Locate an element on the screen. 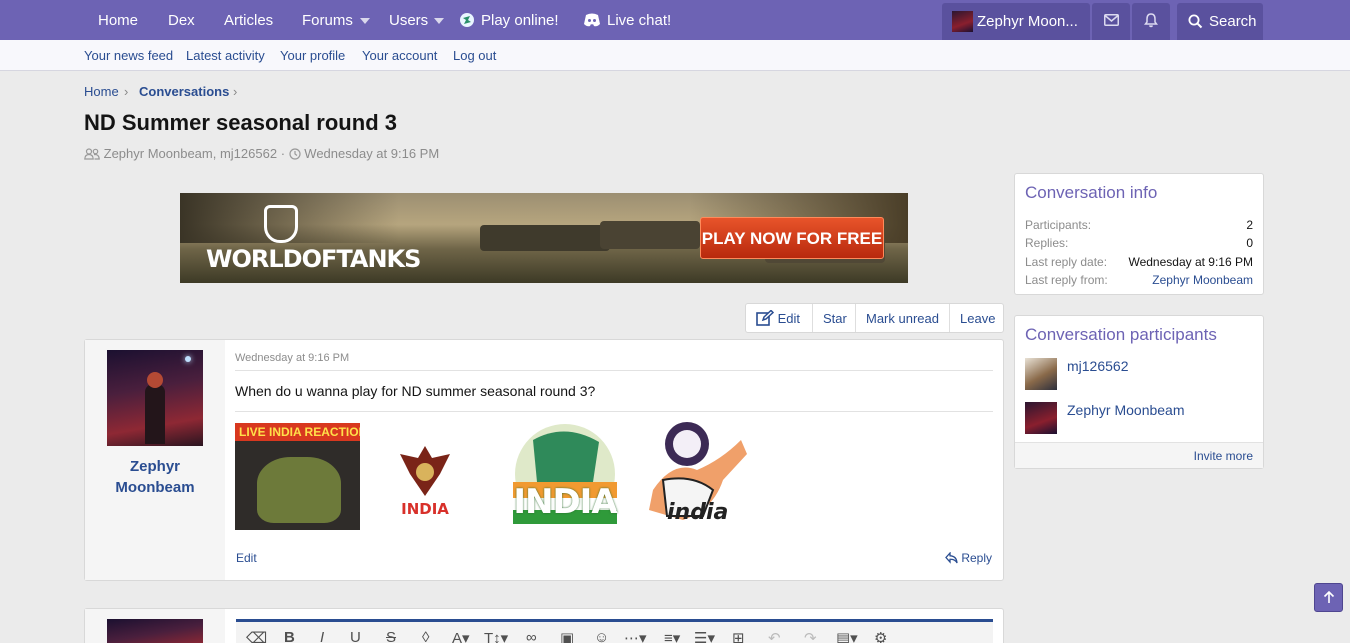 This screenshot has height=643, width=1350. info-row-last-reply-date: Last reply date: Wednesday at 9:16 PM is located at coordinates (1139, 262).